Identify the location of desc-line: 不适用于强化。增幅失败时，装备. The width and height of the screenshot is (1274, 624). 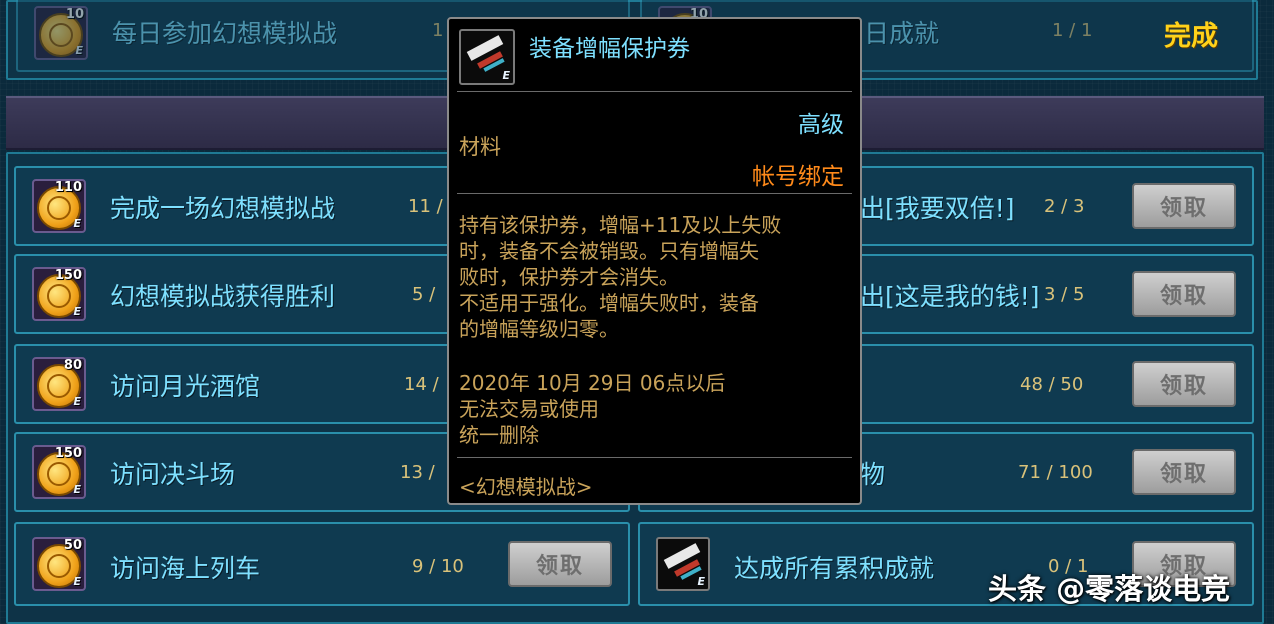
(609, 303).